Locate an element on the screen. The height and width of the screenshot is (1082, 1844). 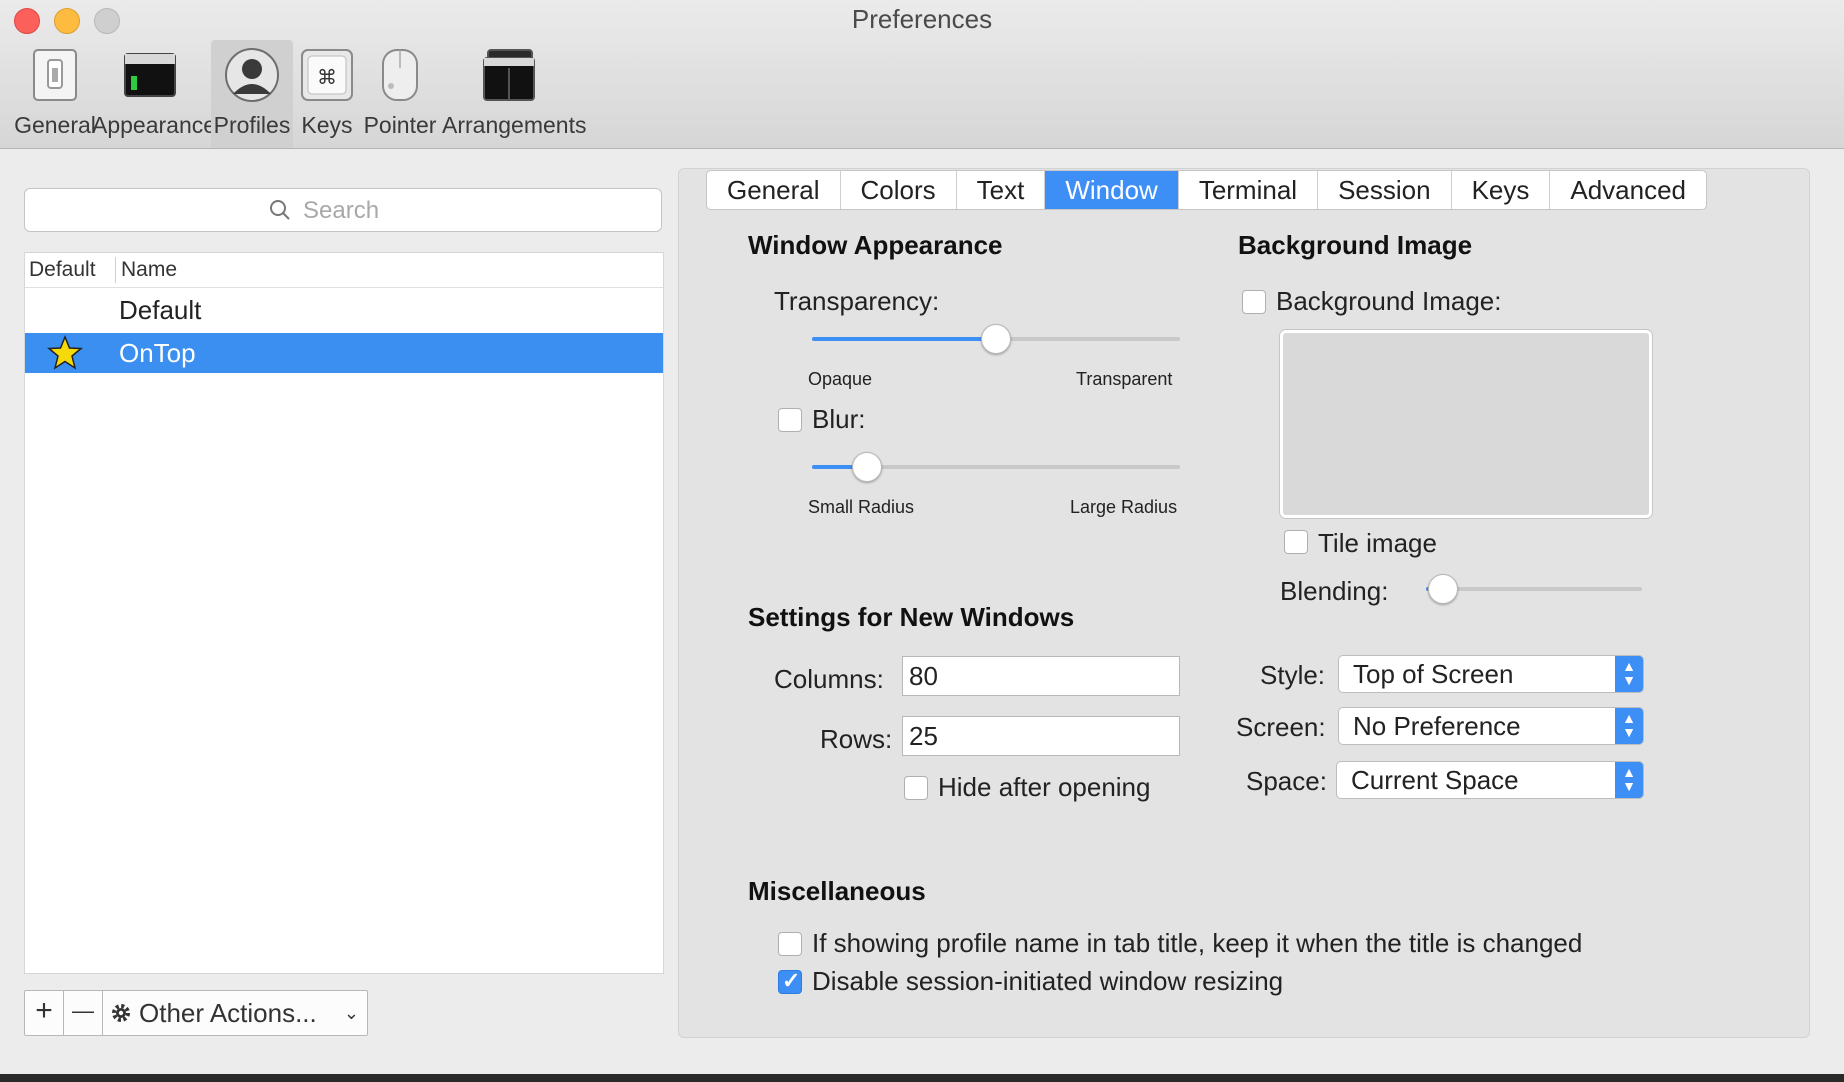
toolbar-label: Pointer is located at coordinates (400, 125).